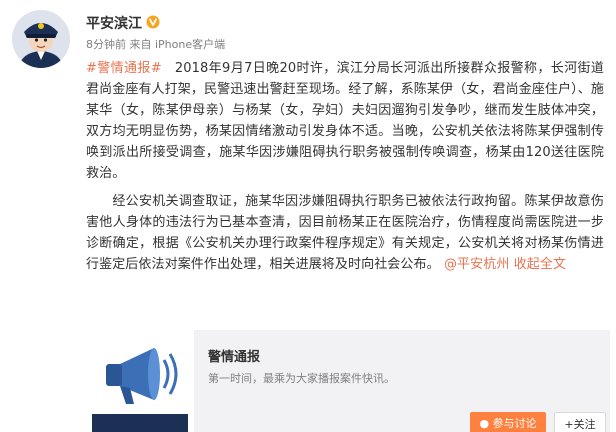 This screenshot has height=432, width=616. I want to click on author-name: 平安滨江, so click(123, 23).